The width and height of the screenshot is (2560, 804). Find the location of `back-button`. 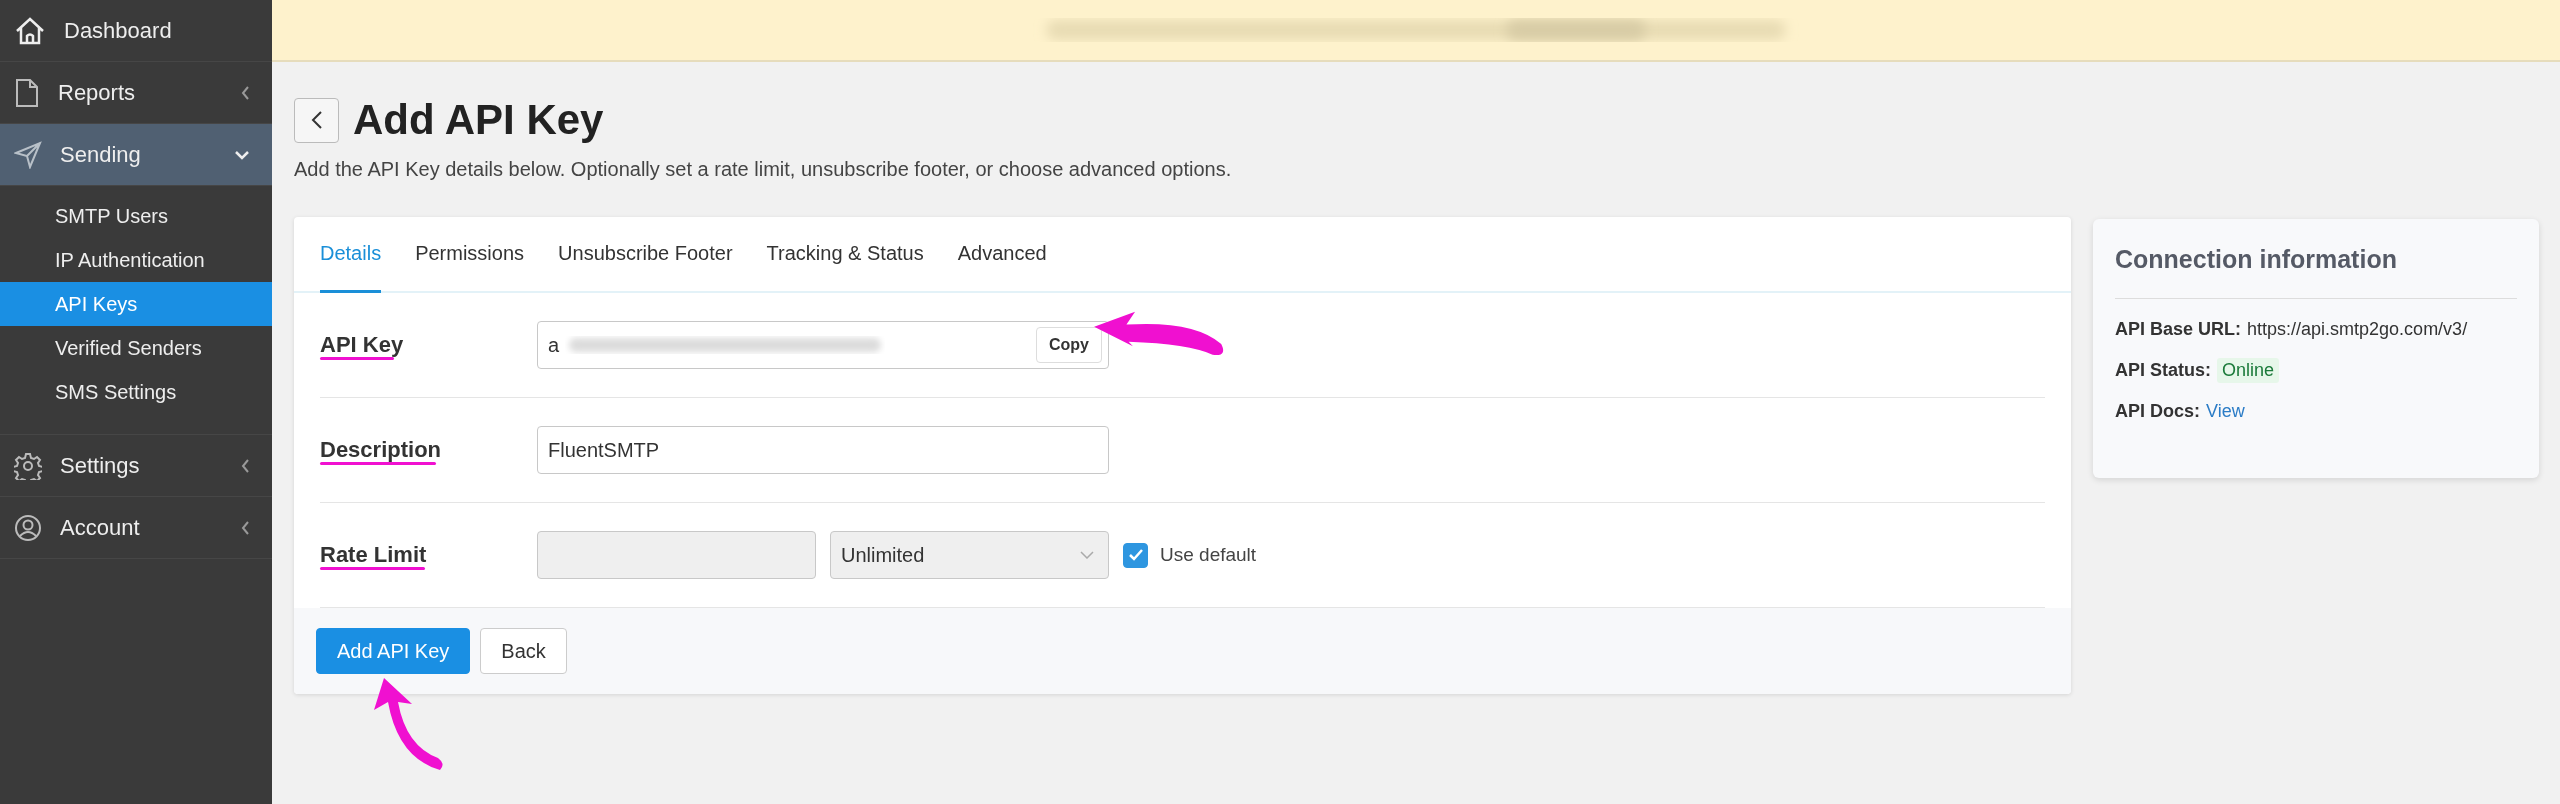

back-button is located at coordinates (316, 120).